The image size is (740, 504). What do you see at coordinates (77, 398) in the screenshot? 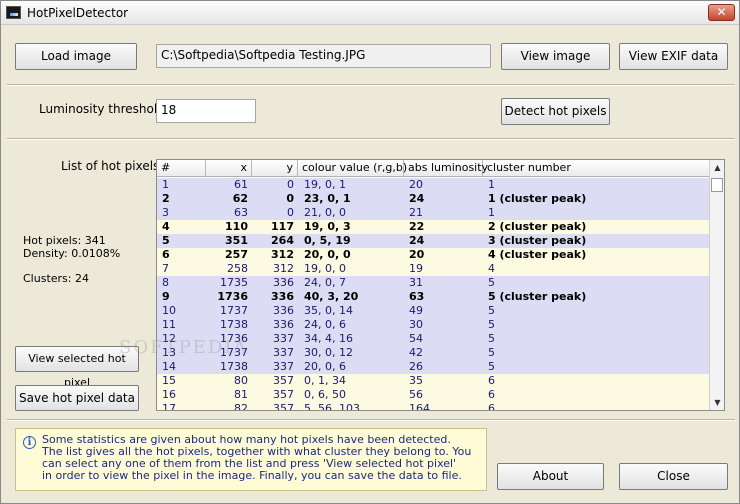
I see `save-hot-pixel-data-button: Save hot pixel data` at bounding box center [77, 398].